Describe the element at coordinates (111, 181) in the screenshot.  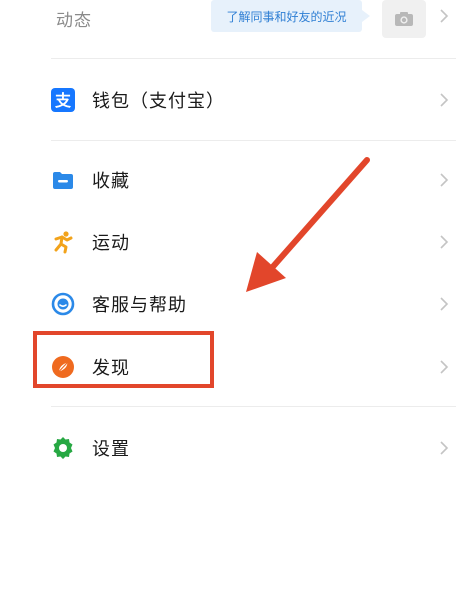
I see `menu-item-label: 收藏` at that location.